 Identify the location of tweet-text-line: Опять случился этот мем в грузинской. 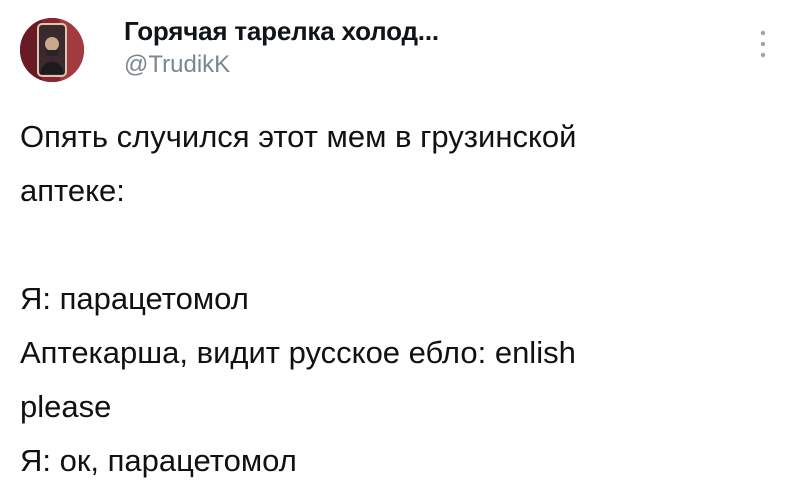
(298, 136).